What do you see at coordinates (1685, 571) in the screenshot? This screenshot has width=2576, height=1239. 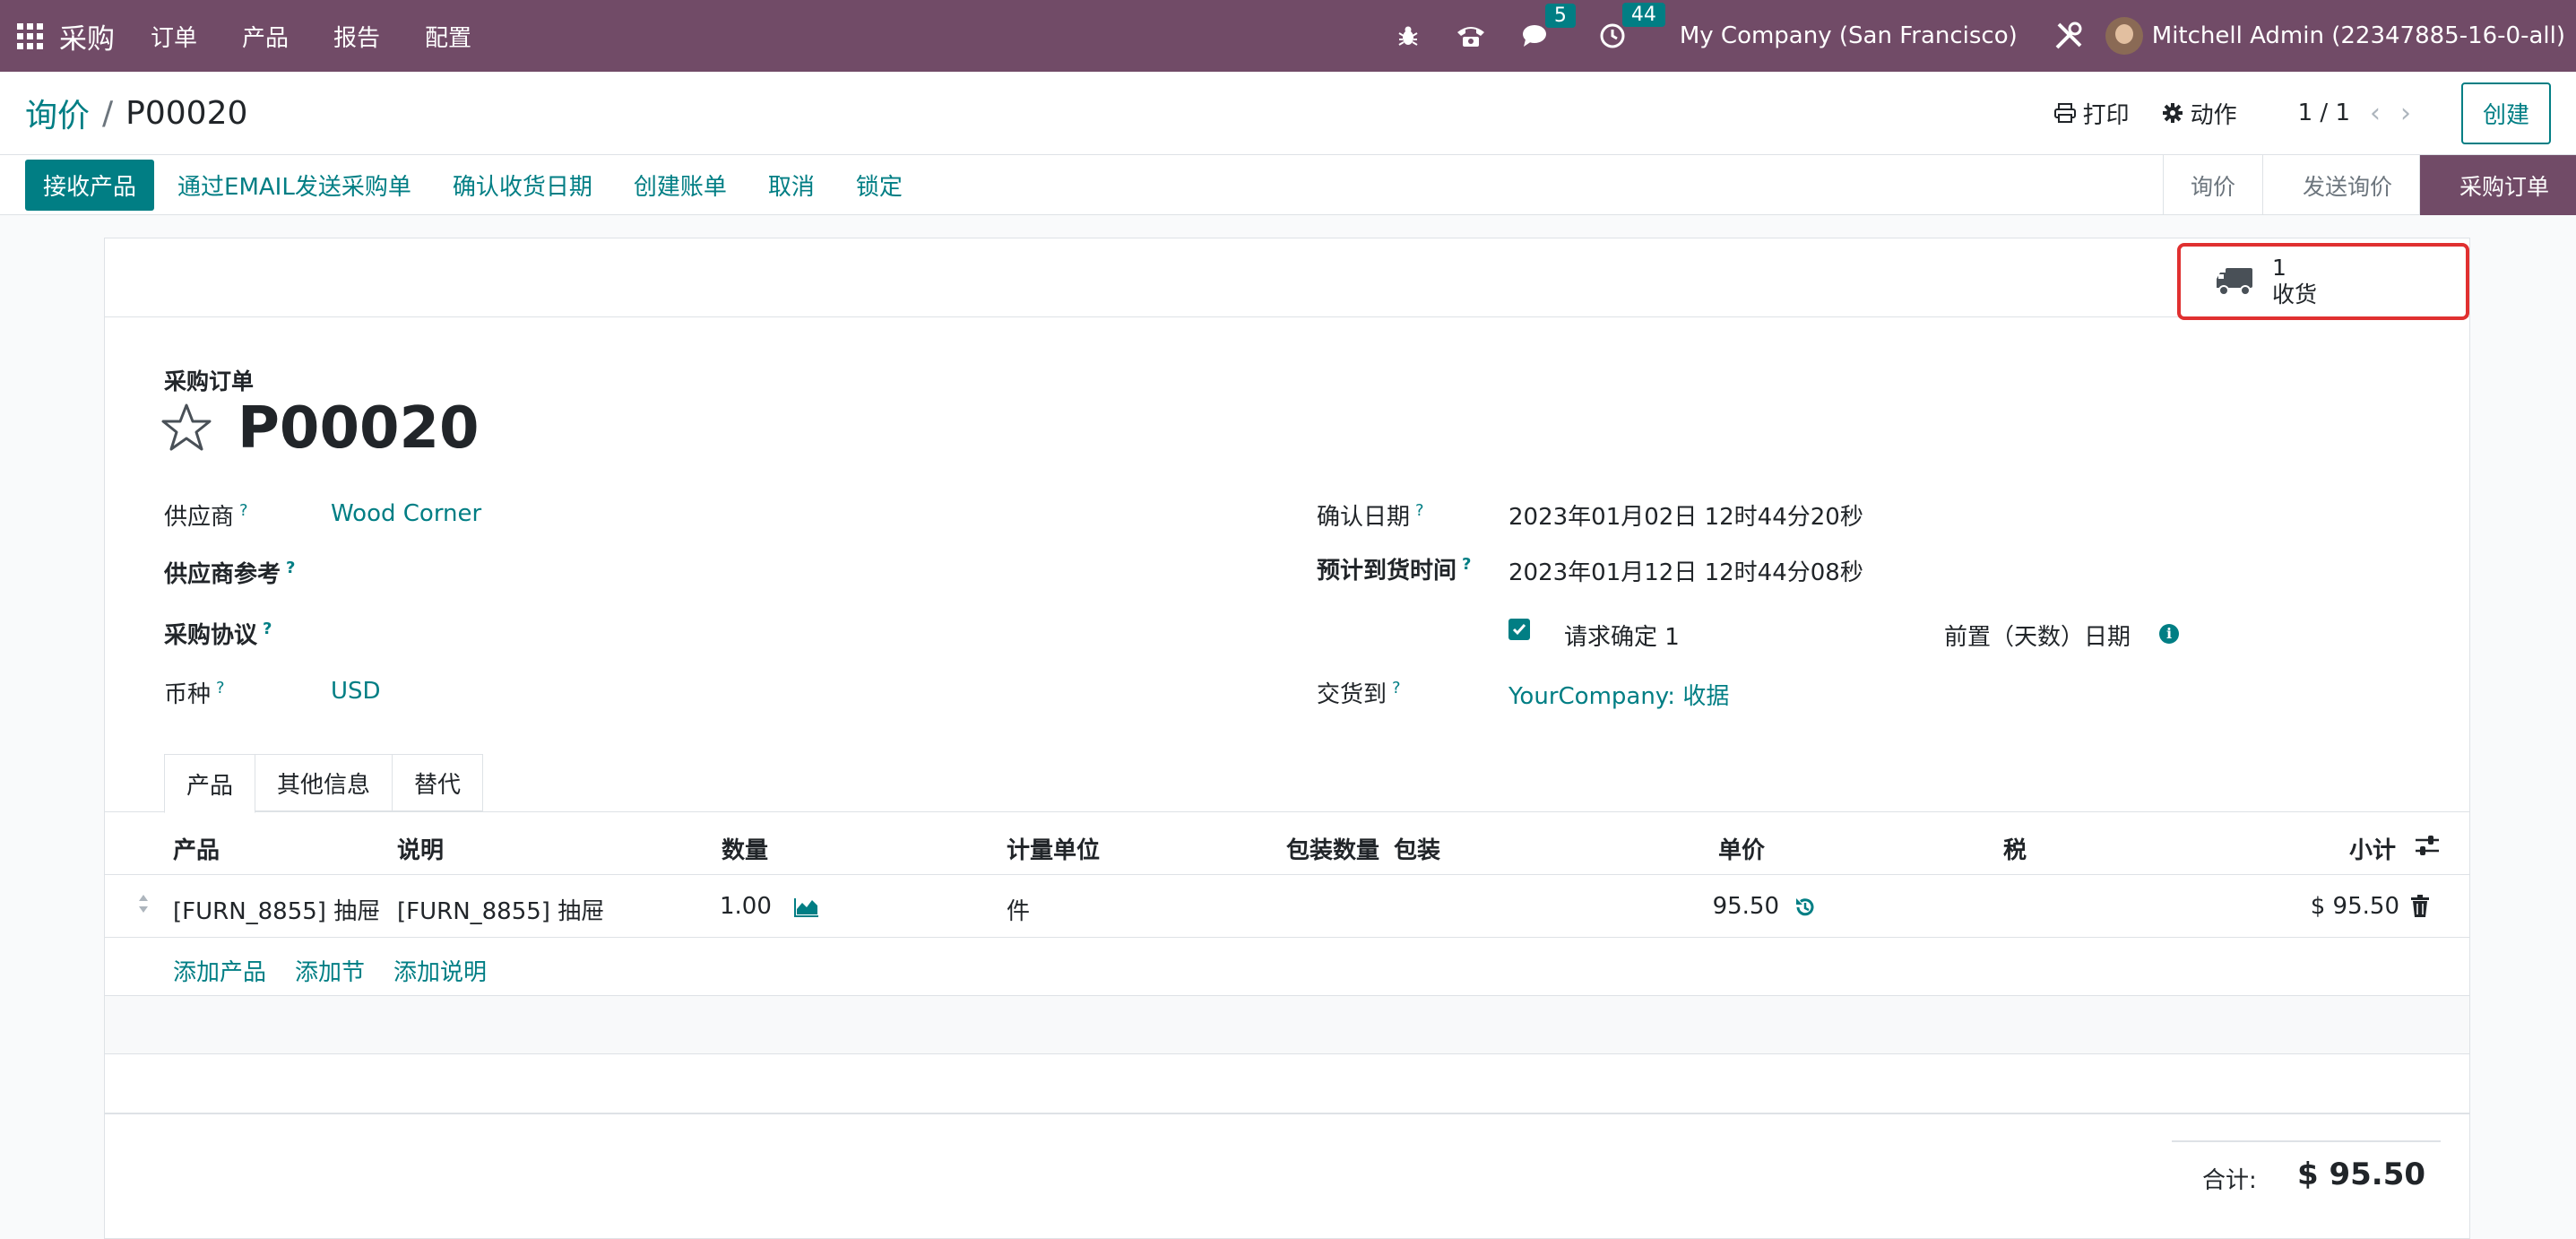 I see `expected-arrival-field: 2023年01月12日 12时44分08秒` at bounding box center [1685, 571].